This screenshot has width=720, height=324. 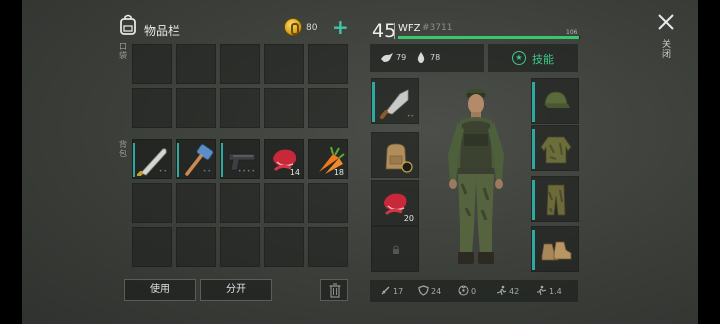 I want to click on stat-speed: 42, so click(x=507, y=290).